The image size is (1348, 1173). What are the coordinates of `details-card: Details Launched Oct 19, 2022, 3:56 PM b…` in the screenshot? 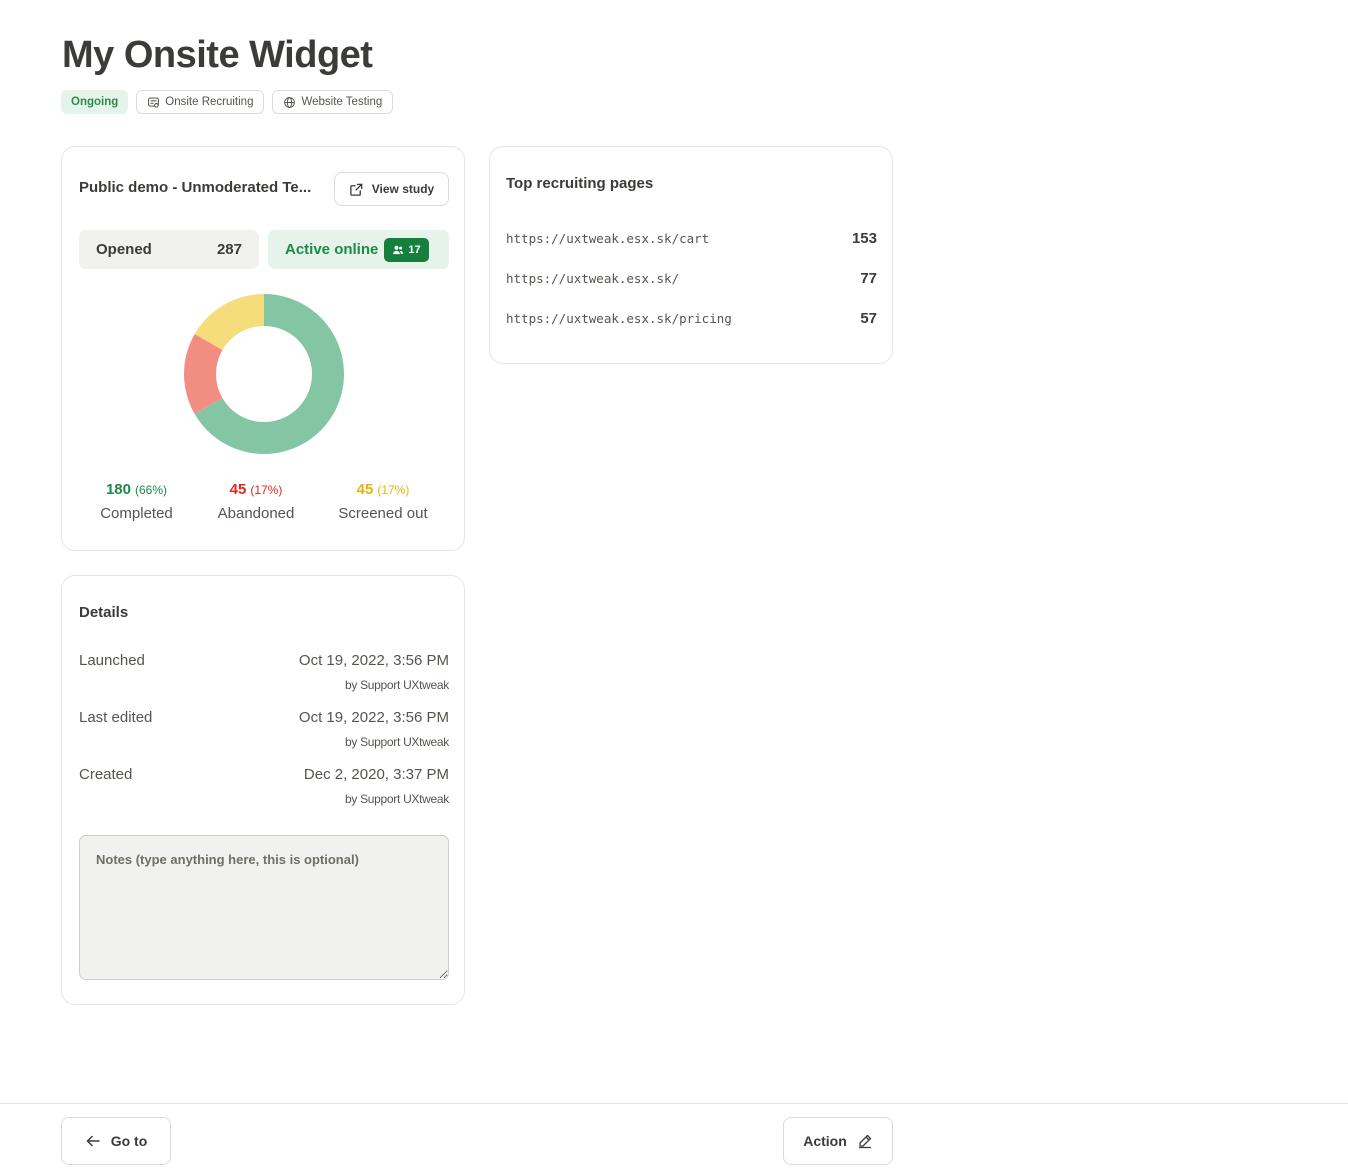 It's located at (263, 790).